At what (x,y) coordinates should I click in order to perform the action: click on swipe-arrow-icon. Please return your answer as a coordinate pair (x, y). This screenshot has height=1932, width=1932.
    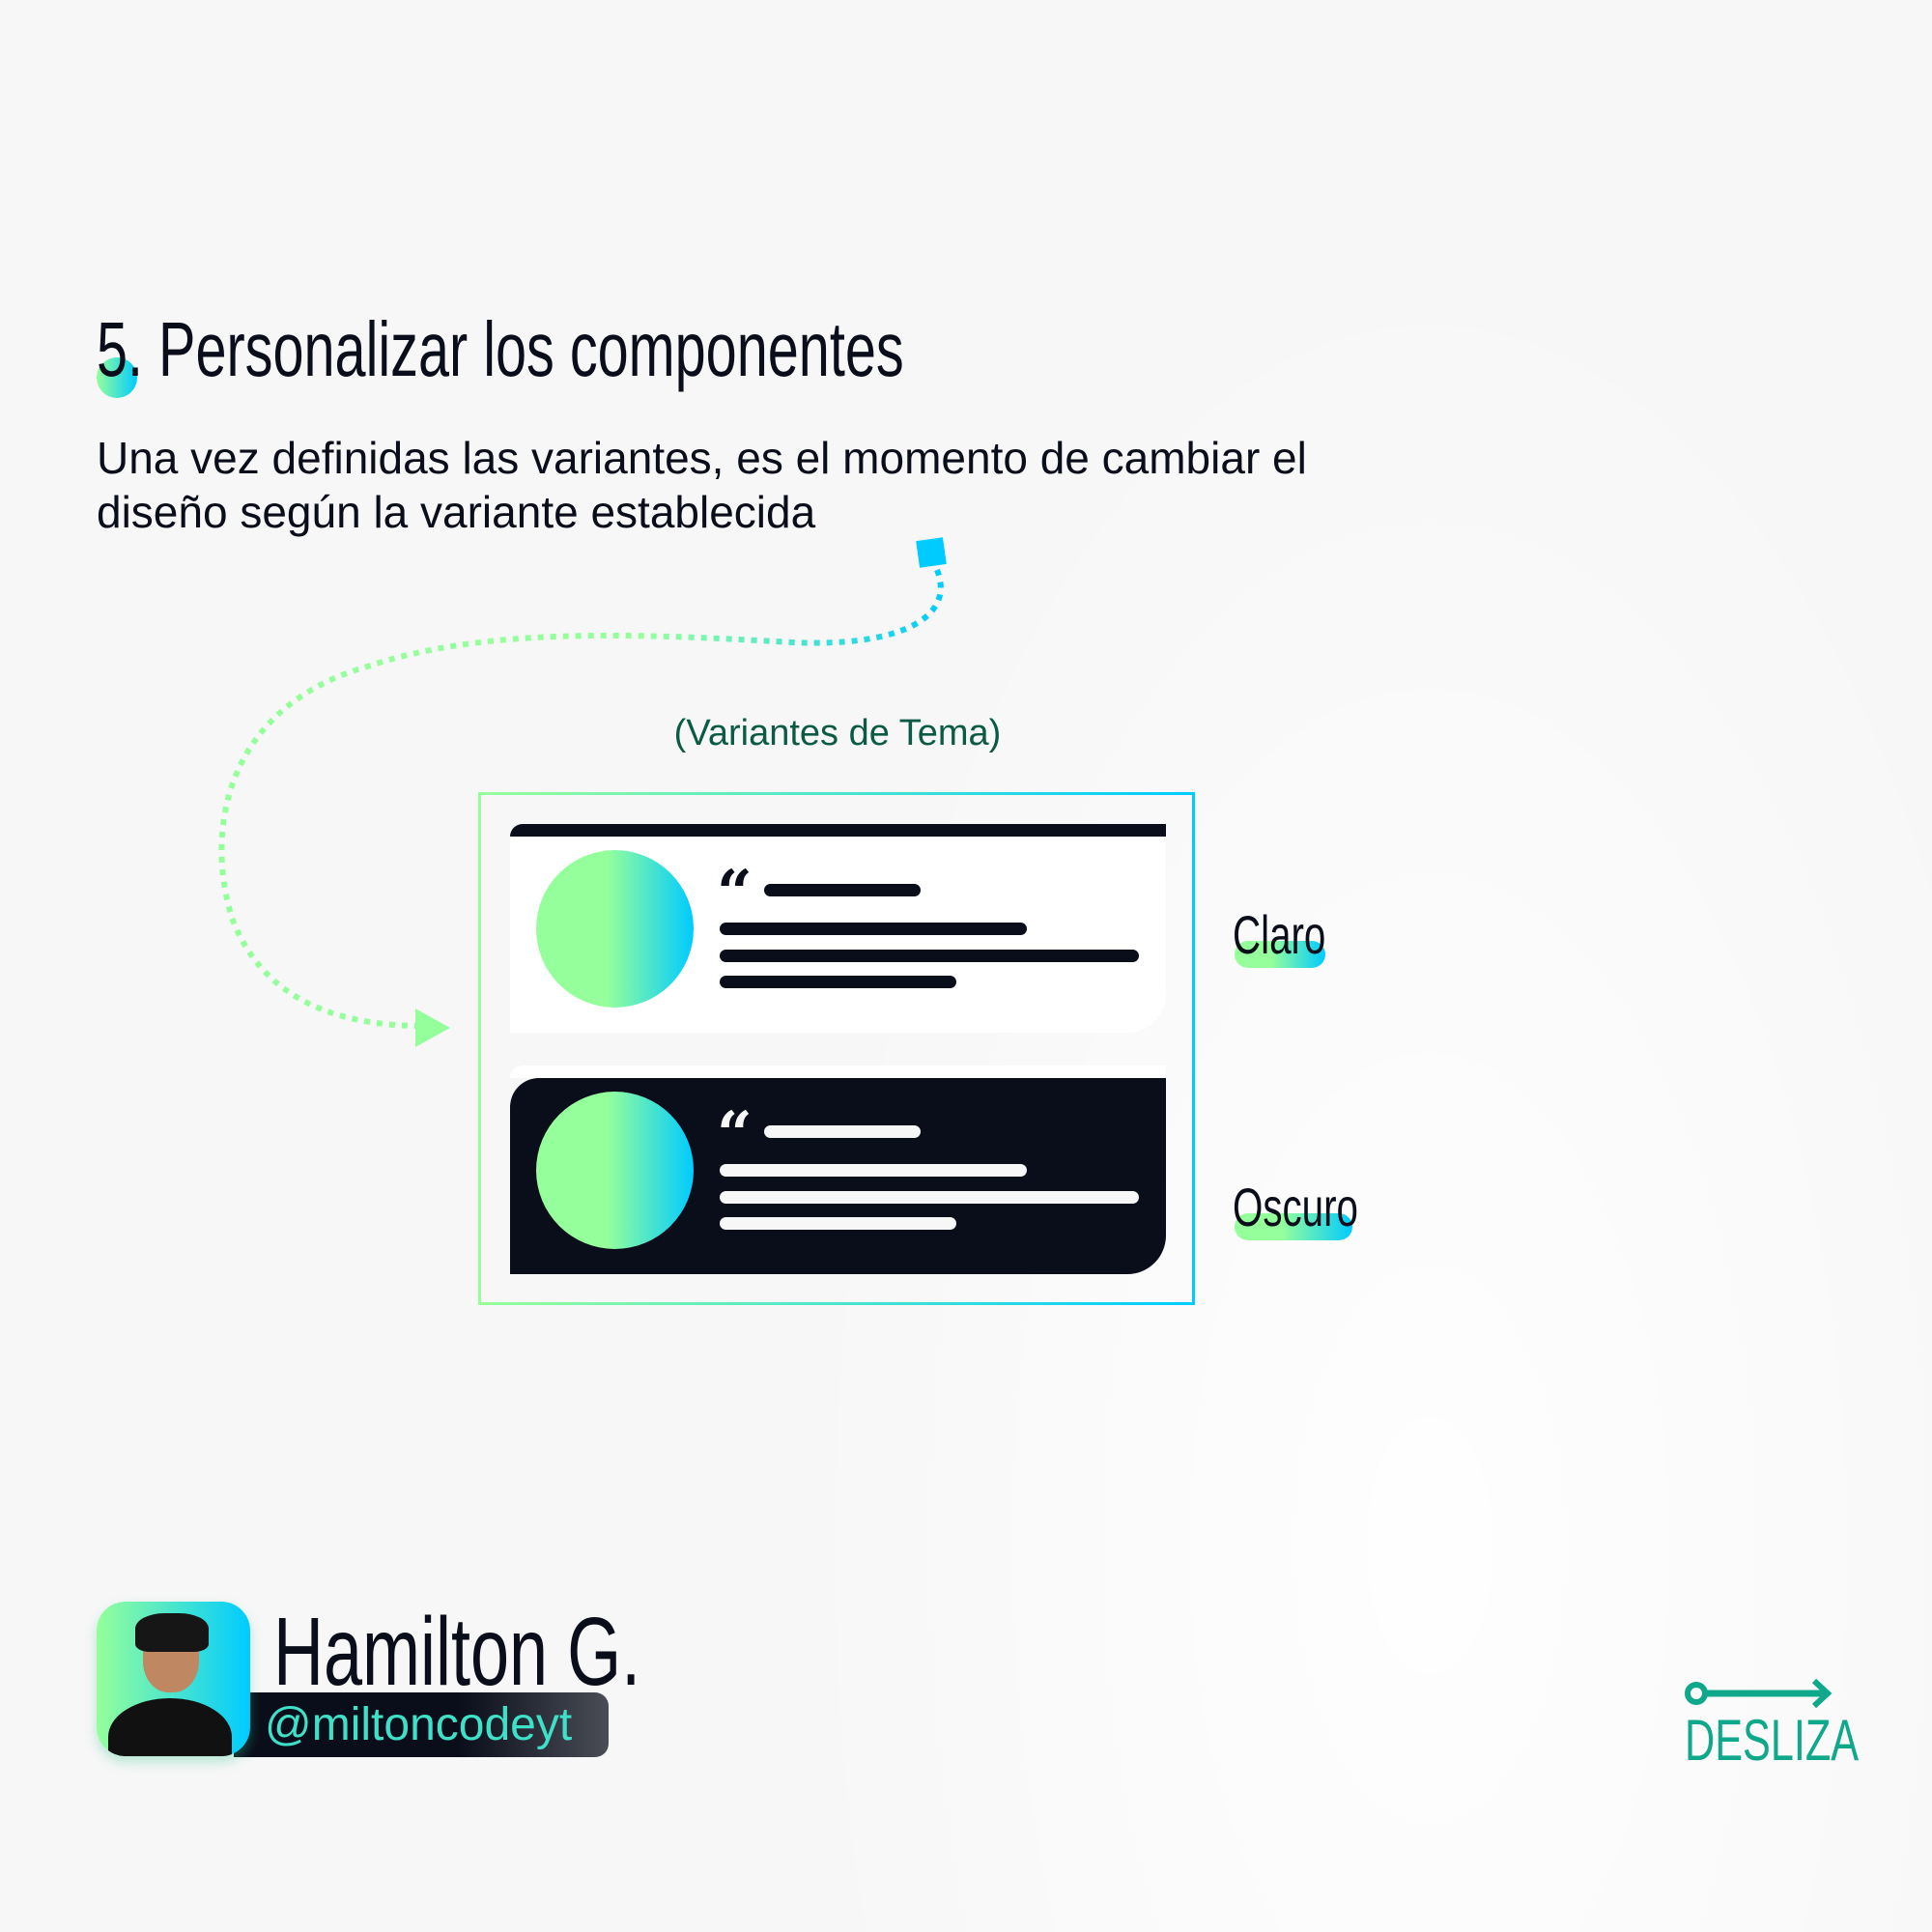
    Looking at the image, I should click on (1759, 1693).